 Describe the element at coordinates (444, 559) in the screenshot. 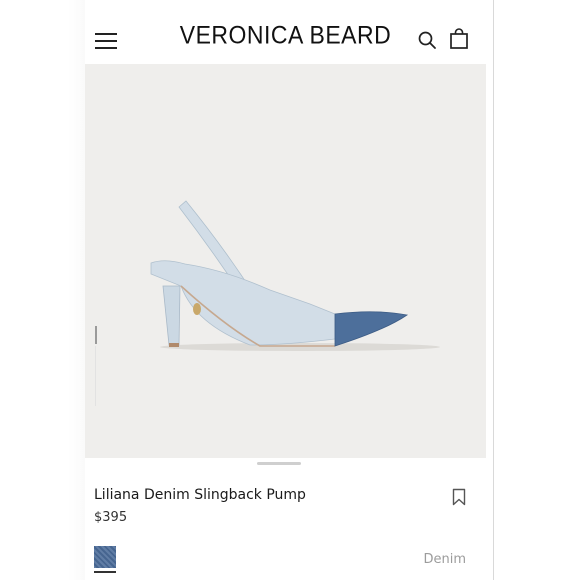

I see `selected-color-label: Denim` at that location.